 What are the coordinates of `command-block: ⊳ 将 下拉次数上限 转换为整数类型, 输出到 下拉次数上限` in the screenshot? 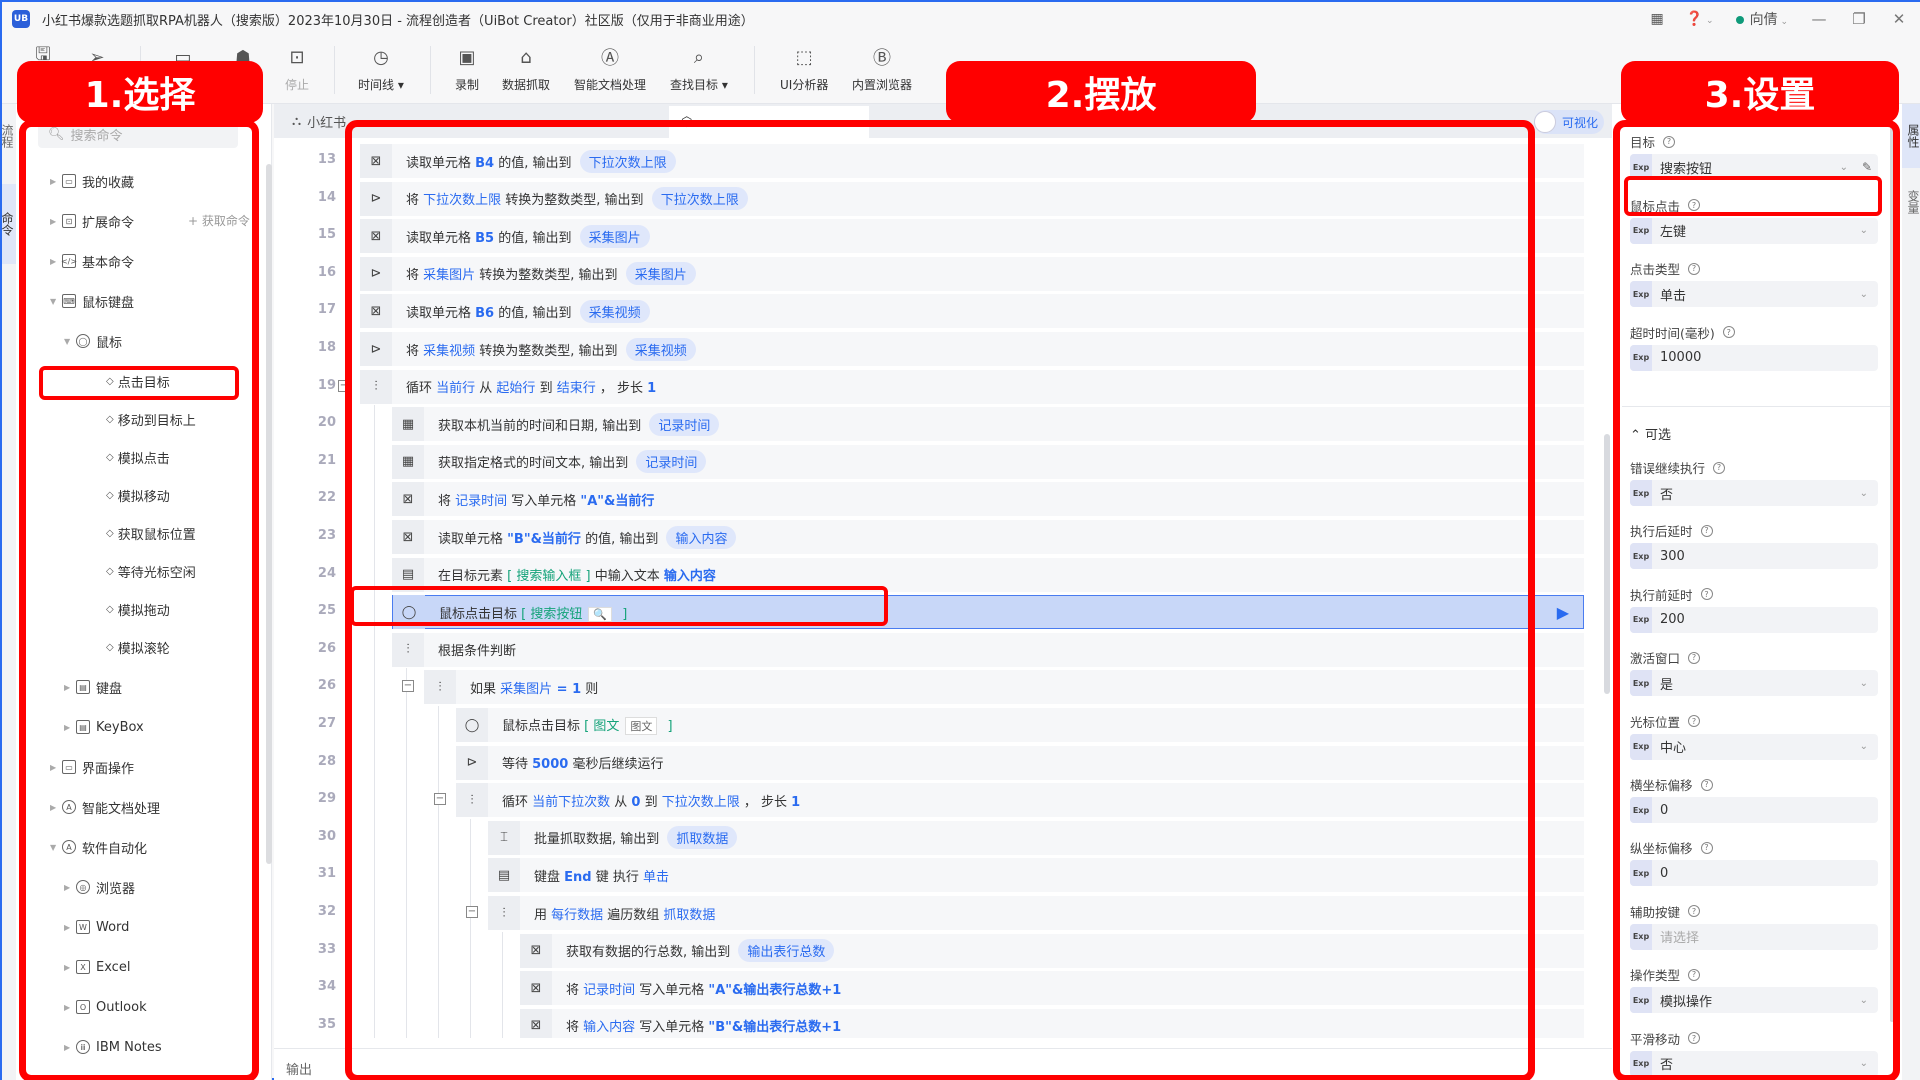 It's located at (972, 198).